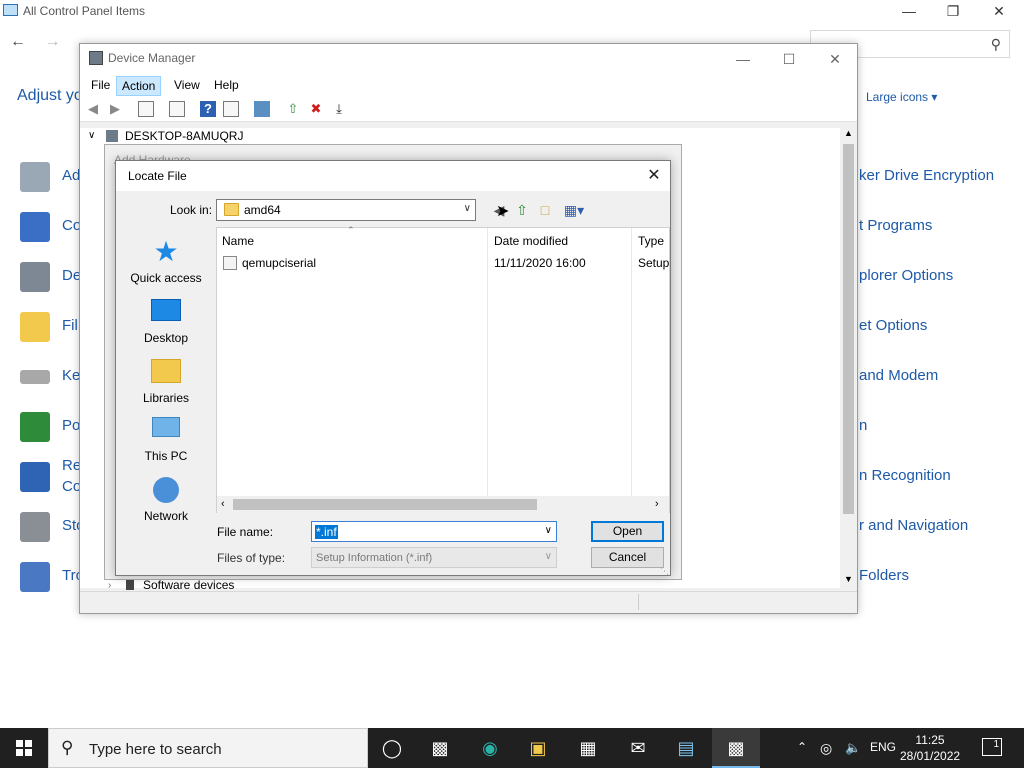 The height and width of the screenshot is (768, 1024). What do you see at coordinates (953, 12) in the screenshot?
I see `maximize-icon: ❐` at bounding box center [953, 12].